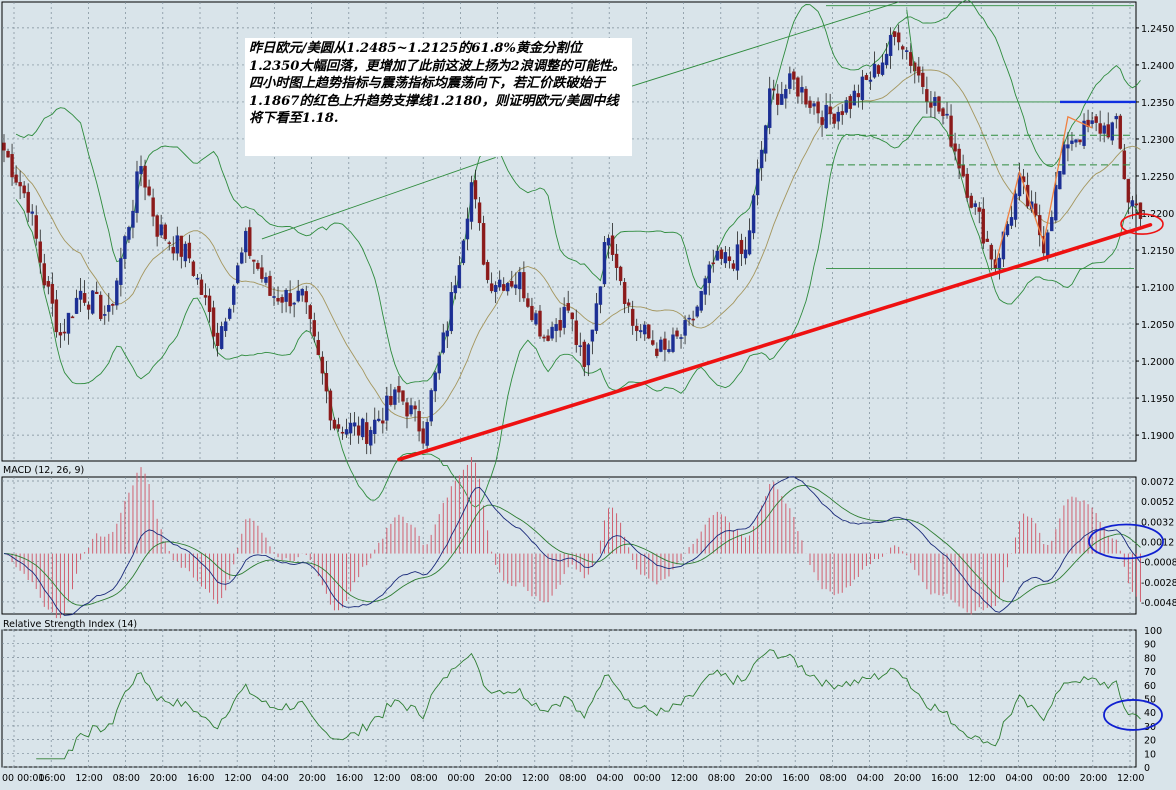 Image resolution: width=1176 pixels, height=790 pixels. What do you see at coordinates (1158, 563) in the screenshot?
I see `macd-tick-label: -0.0008` at bounding box center [1158, 563].